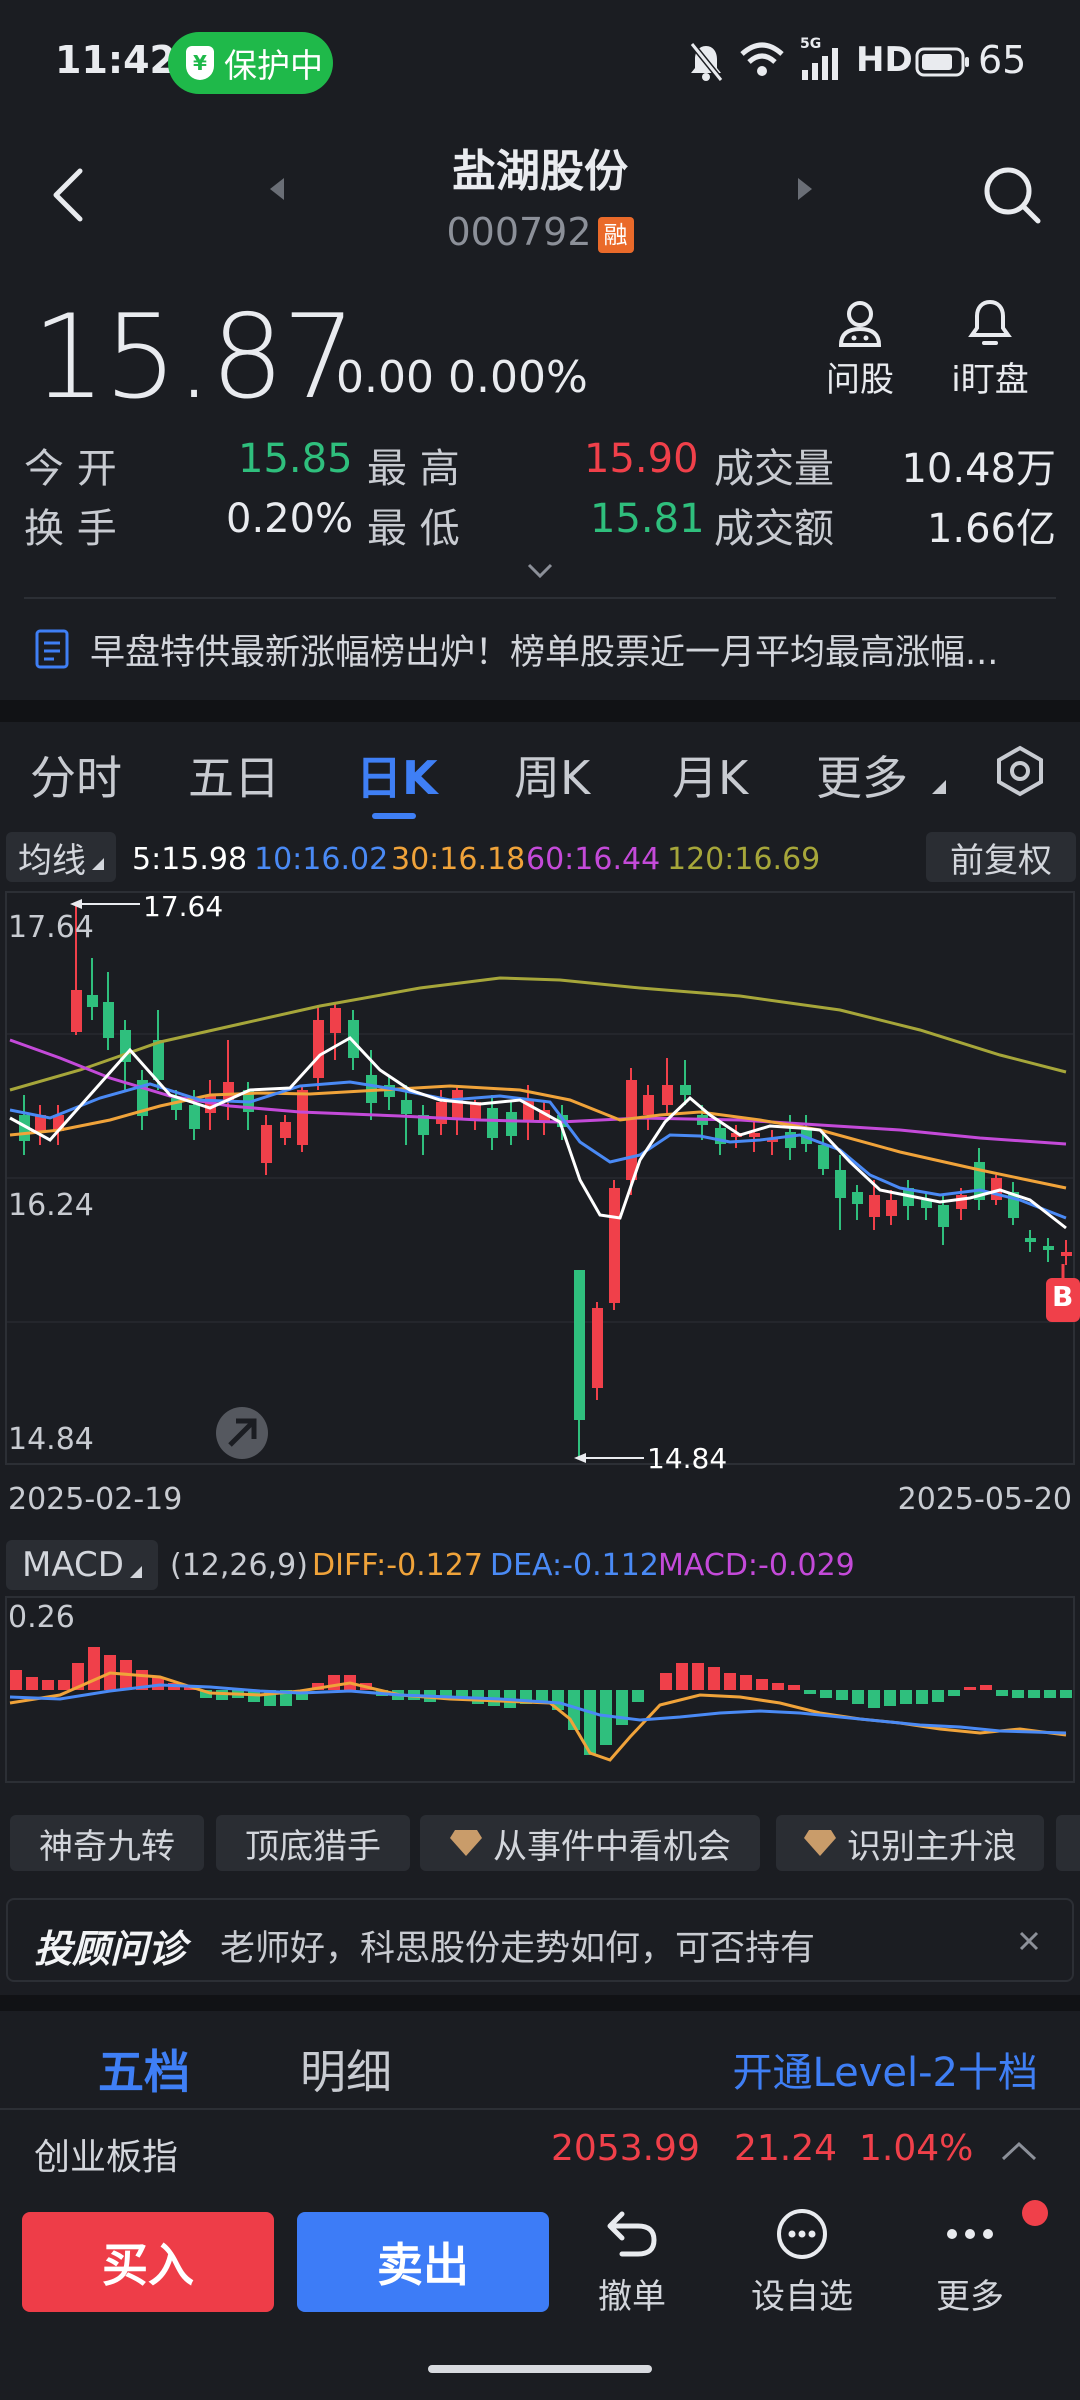 This screenshot has height=2400, width=1080. What do you see at coordinates (1012, 195) in the screenshot?
I see `search-icon` at bounding box center [1012, 195].